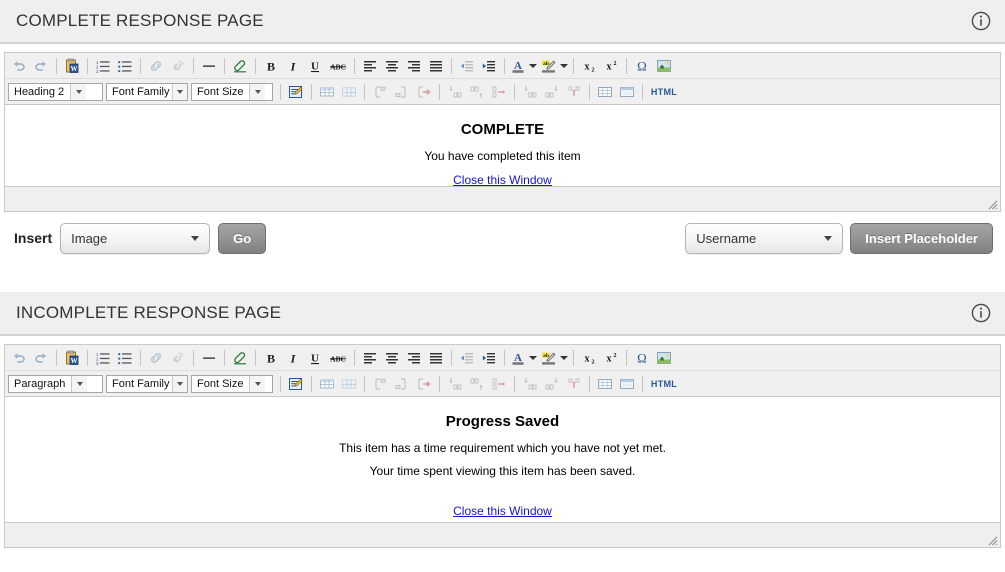  I want to click on format-select: Heading 2, so click(55, 91).